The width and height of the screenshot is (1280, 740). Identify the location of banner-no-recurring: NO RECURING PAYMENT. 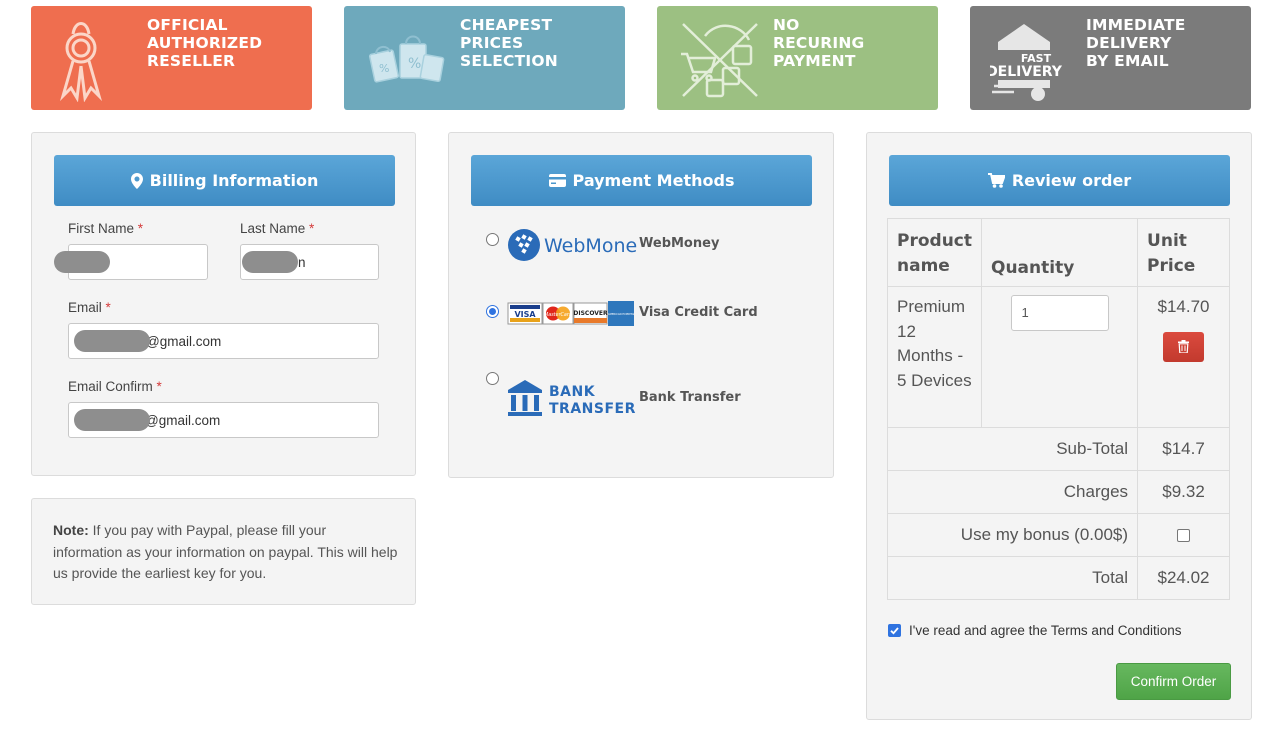
(797, 58).